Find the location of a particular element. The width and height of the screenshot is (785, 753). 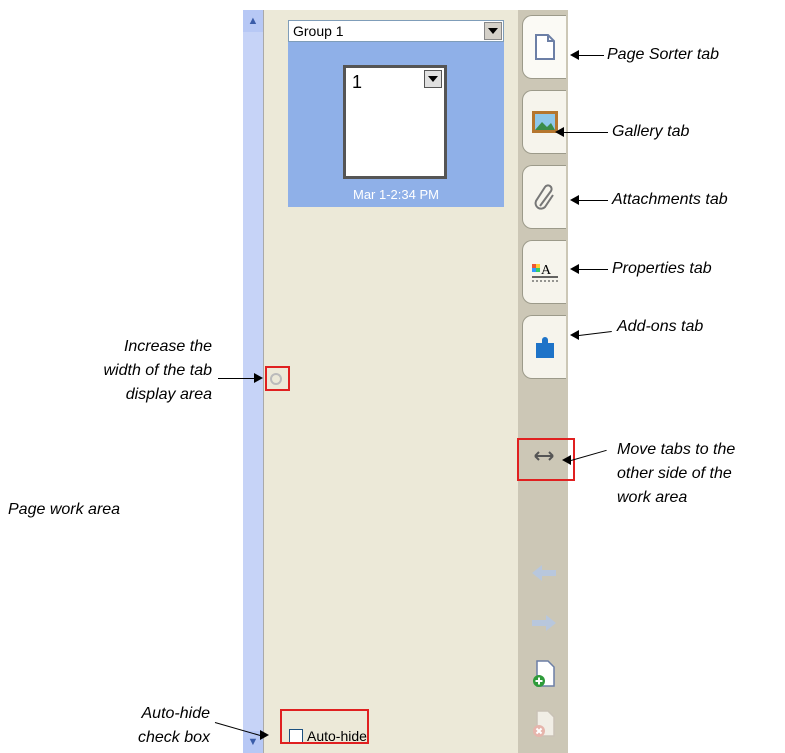

paperclip-icon is located at coordinates (544, 197).